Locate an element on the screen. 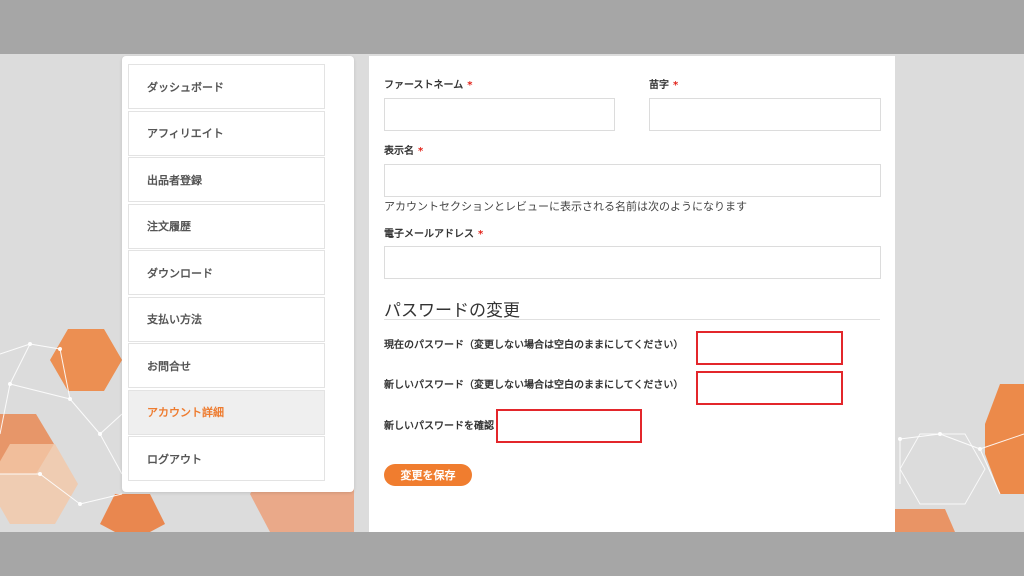 Image resolution: width=1024 pixels, height=576 pixels. email-label-text: 電子メールアドレス is located at coordinates (429, 234).